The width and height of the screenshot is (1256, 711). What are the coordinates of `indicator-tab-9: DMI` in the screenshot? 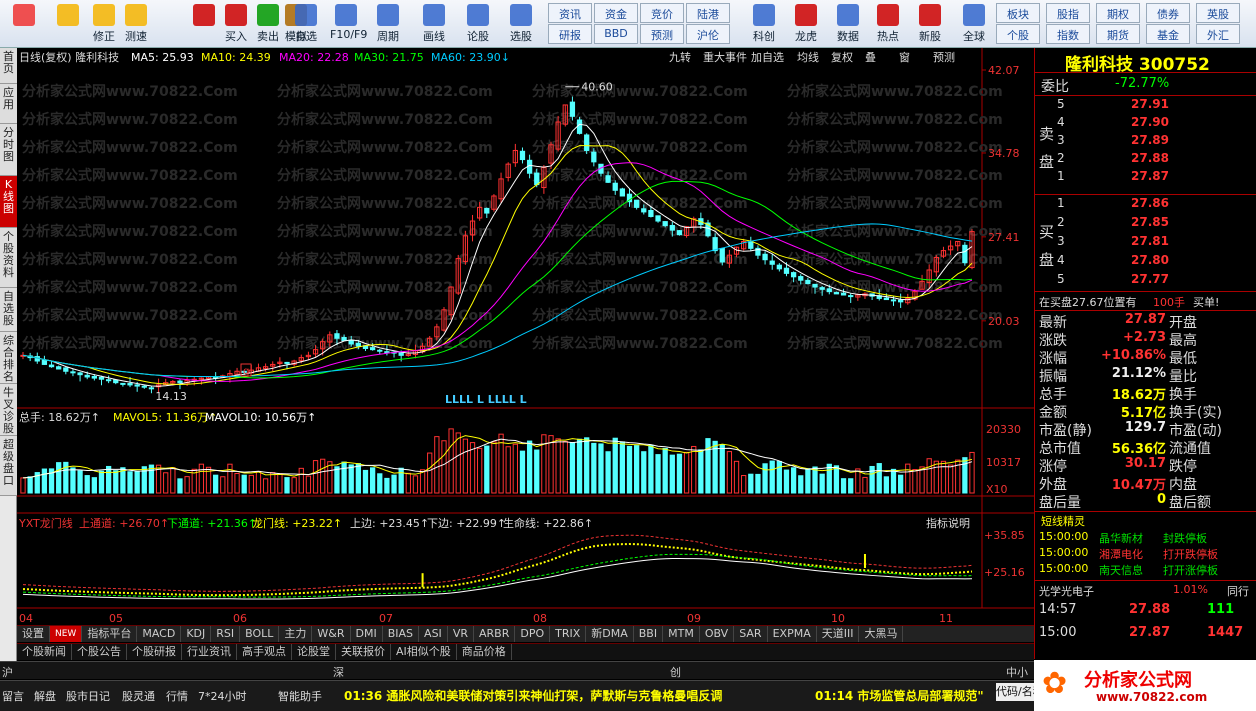 It's located at (367, 634).